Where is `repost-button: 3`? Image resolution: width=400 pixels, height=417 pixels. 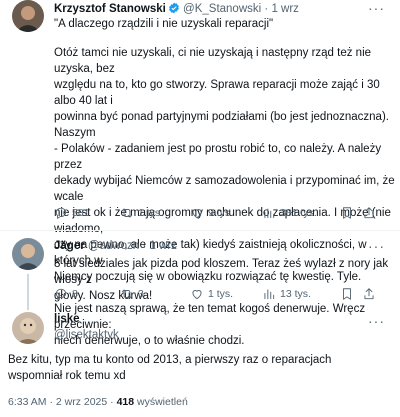 repost-button: 3 is located at coordinates (155, 294).